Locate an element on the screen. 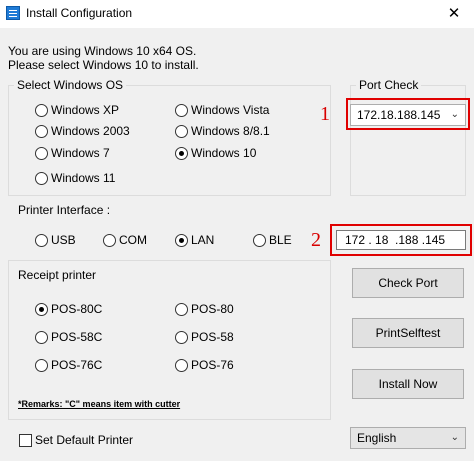 This screenshot has width=474, height=461. port-check-dropdown: 172.18.188.145 ⌄ is located at coordinates (408, 115).